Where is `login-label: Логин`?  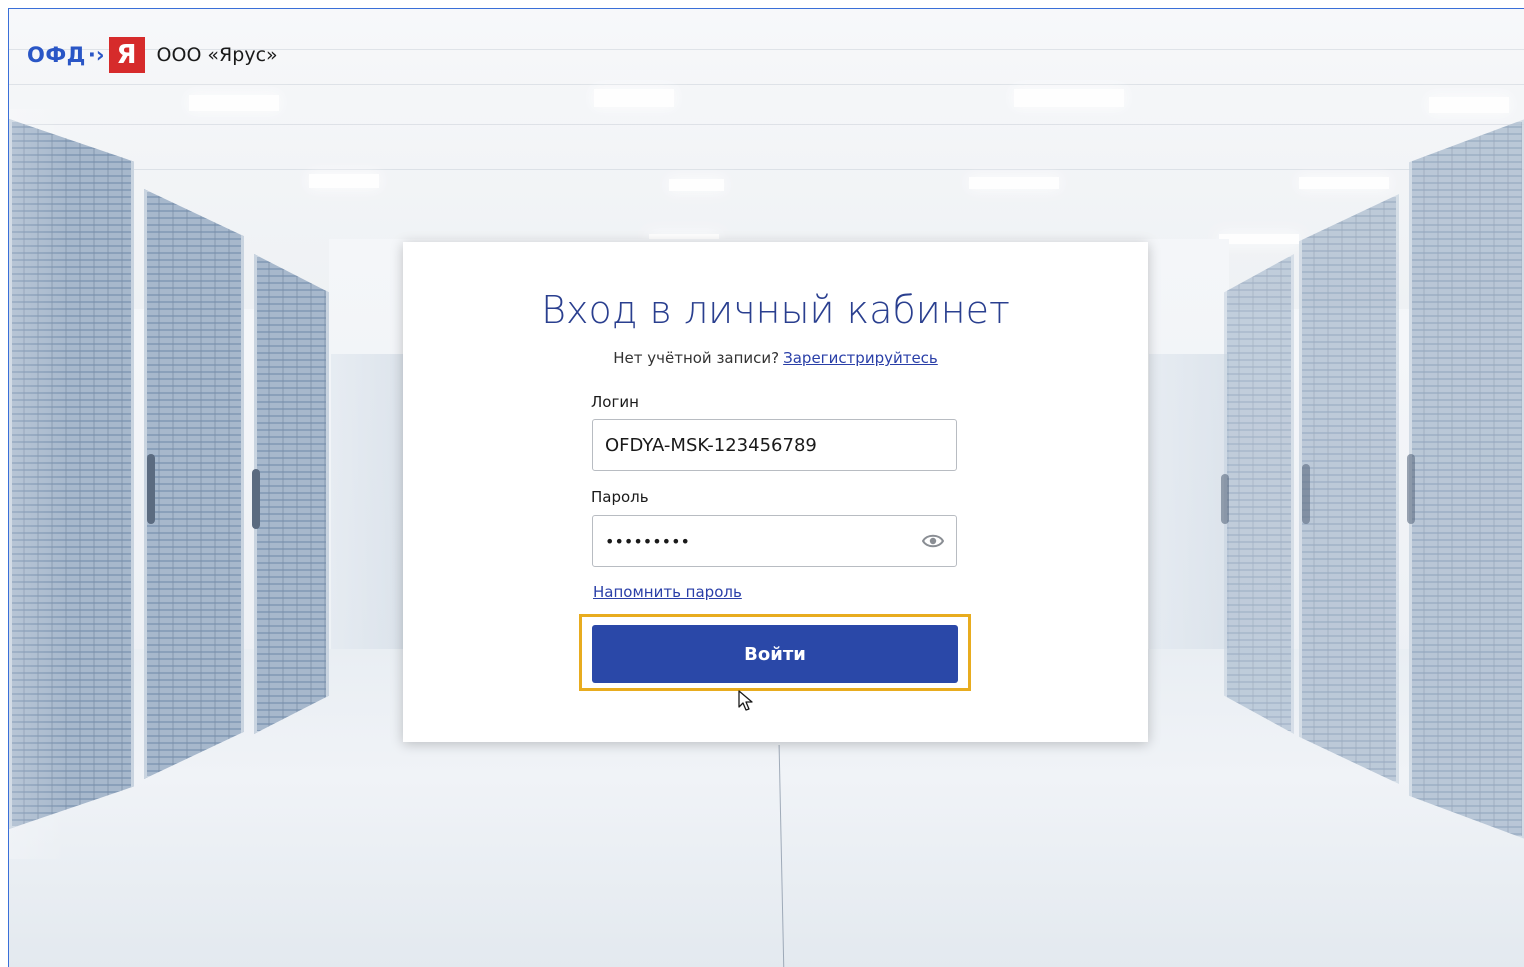 login-label: Логин is located at coordinates (615, 402).